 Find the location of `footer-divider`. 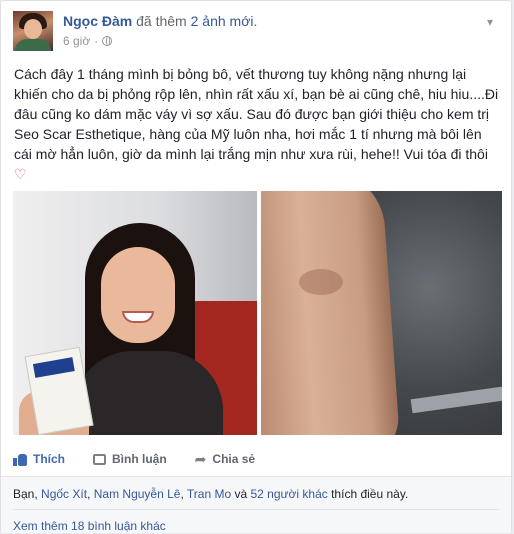

footer-divider is located at coordinates (256, 509).